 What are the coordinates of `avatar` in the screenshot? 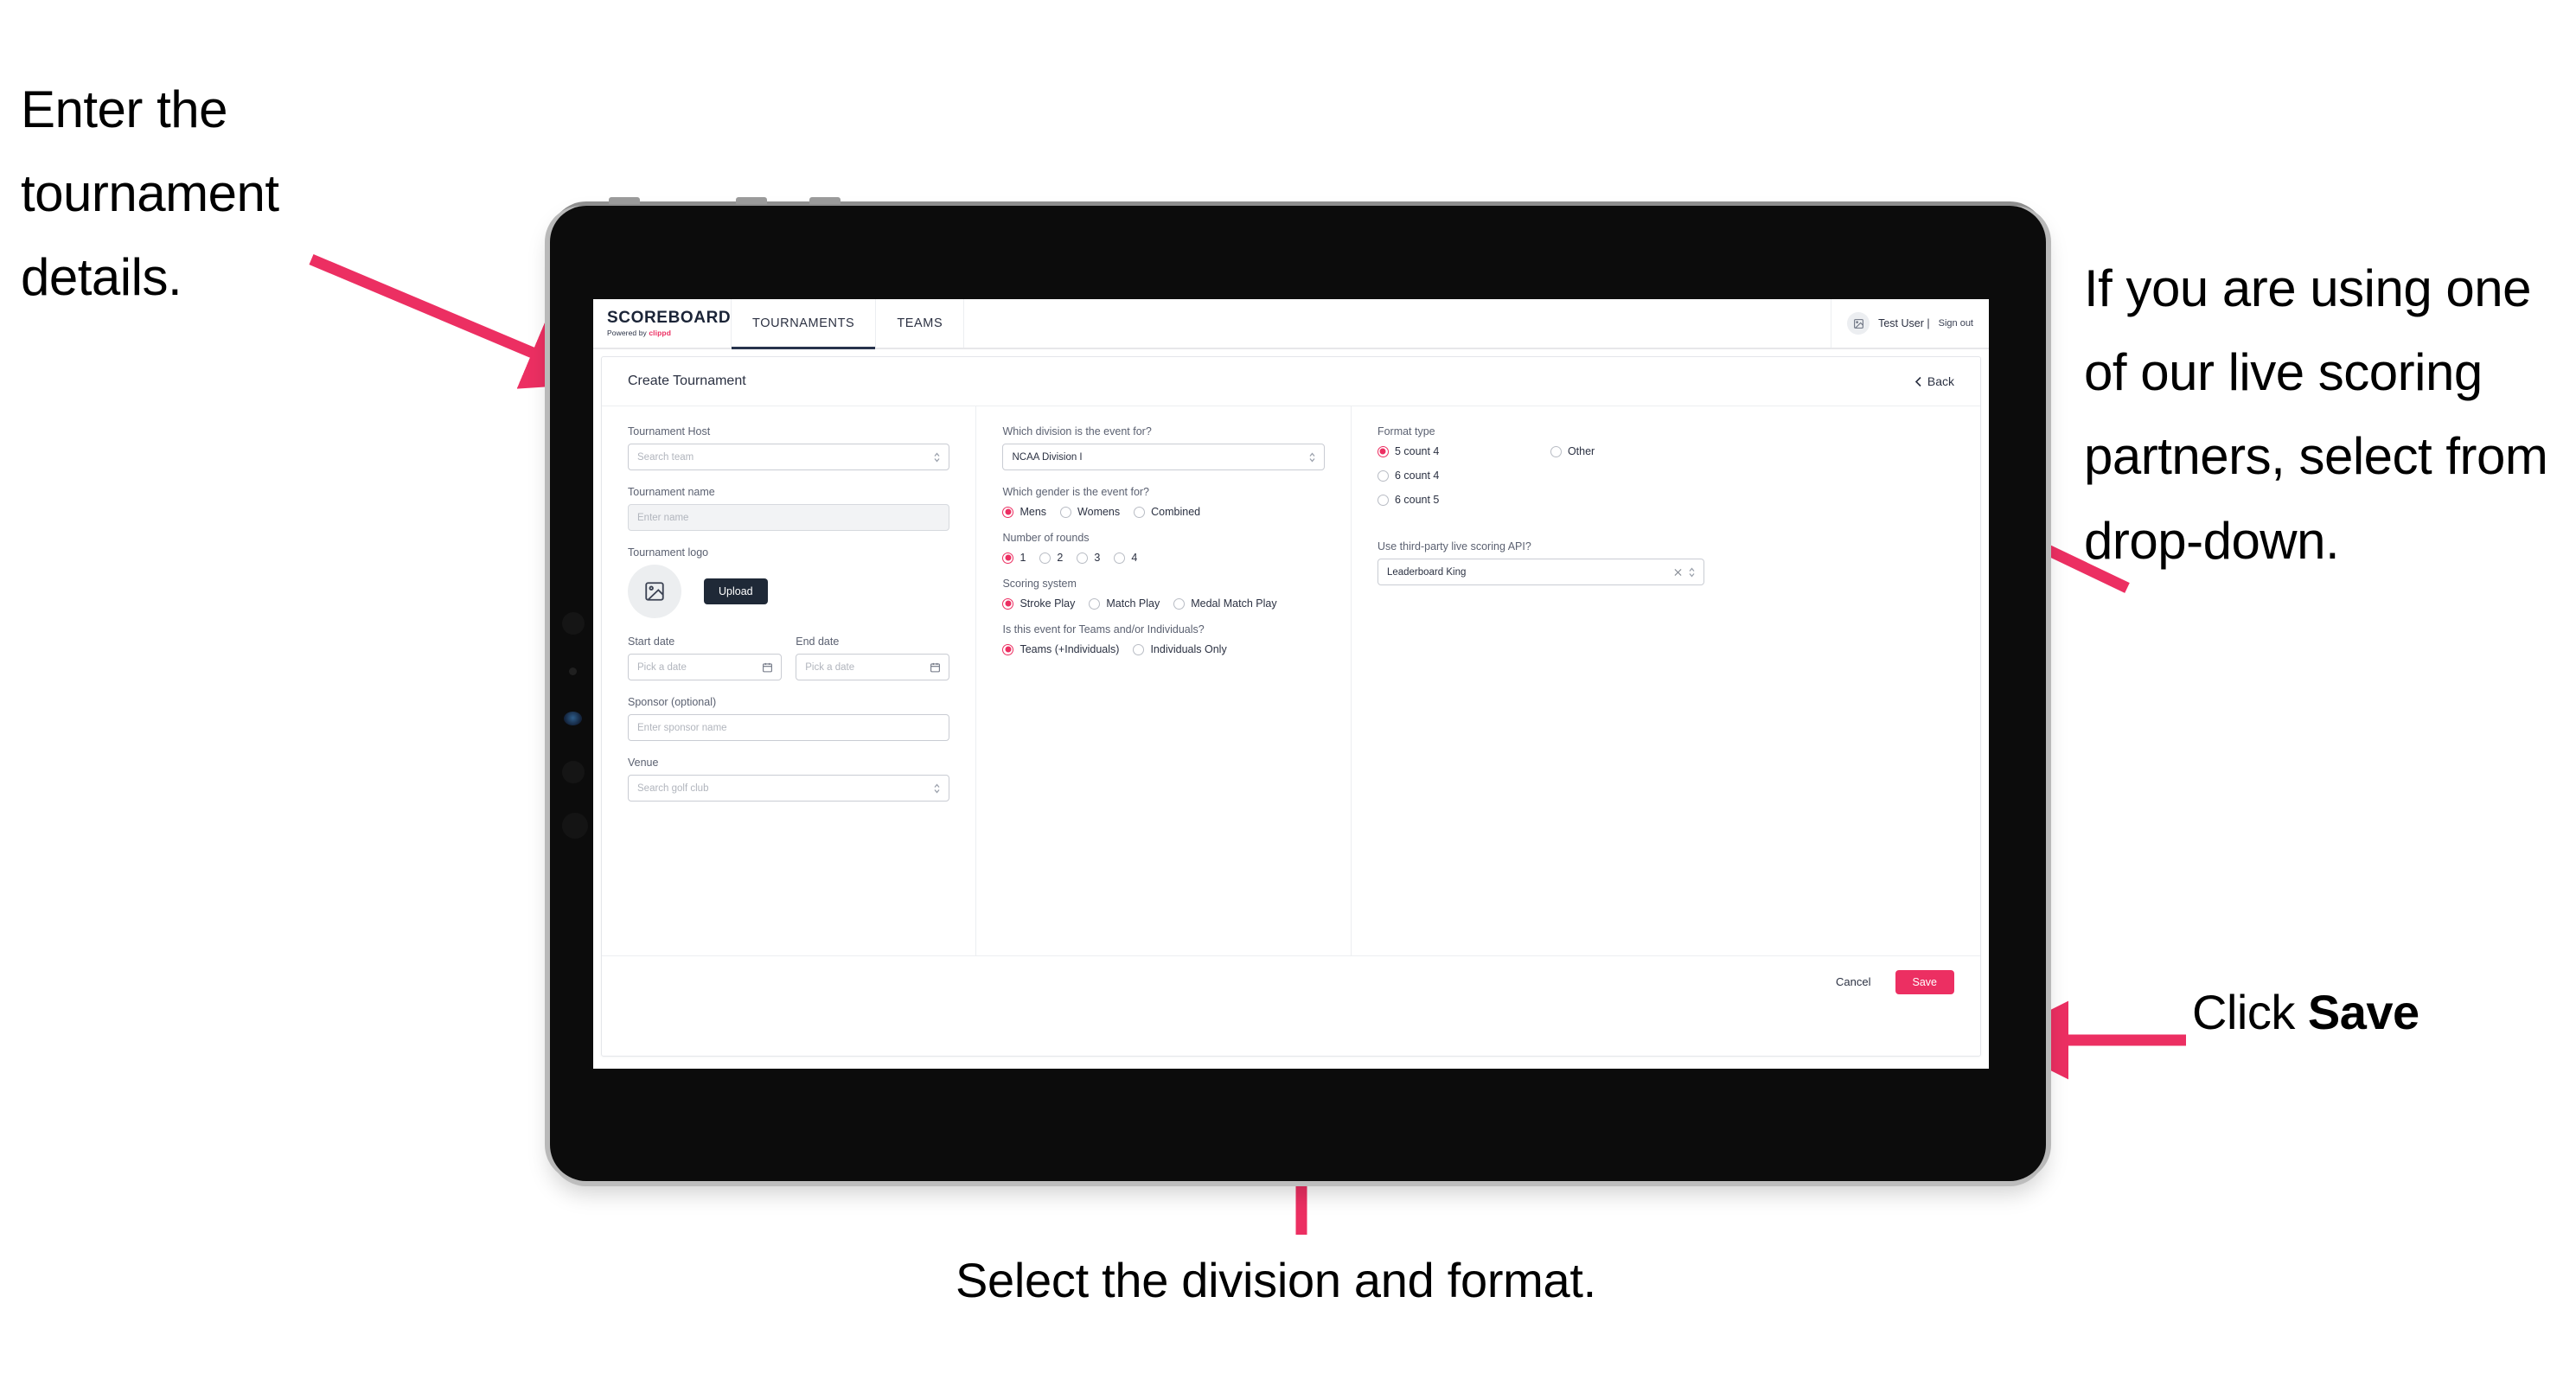 It's located at (1859, 323).